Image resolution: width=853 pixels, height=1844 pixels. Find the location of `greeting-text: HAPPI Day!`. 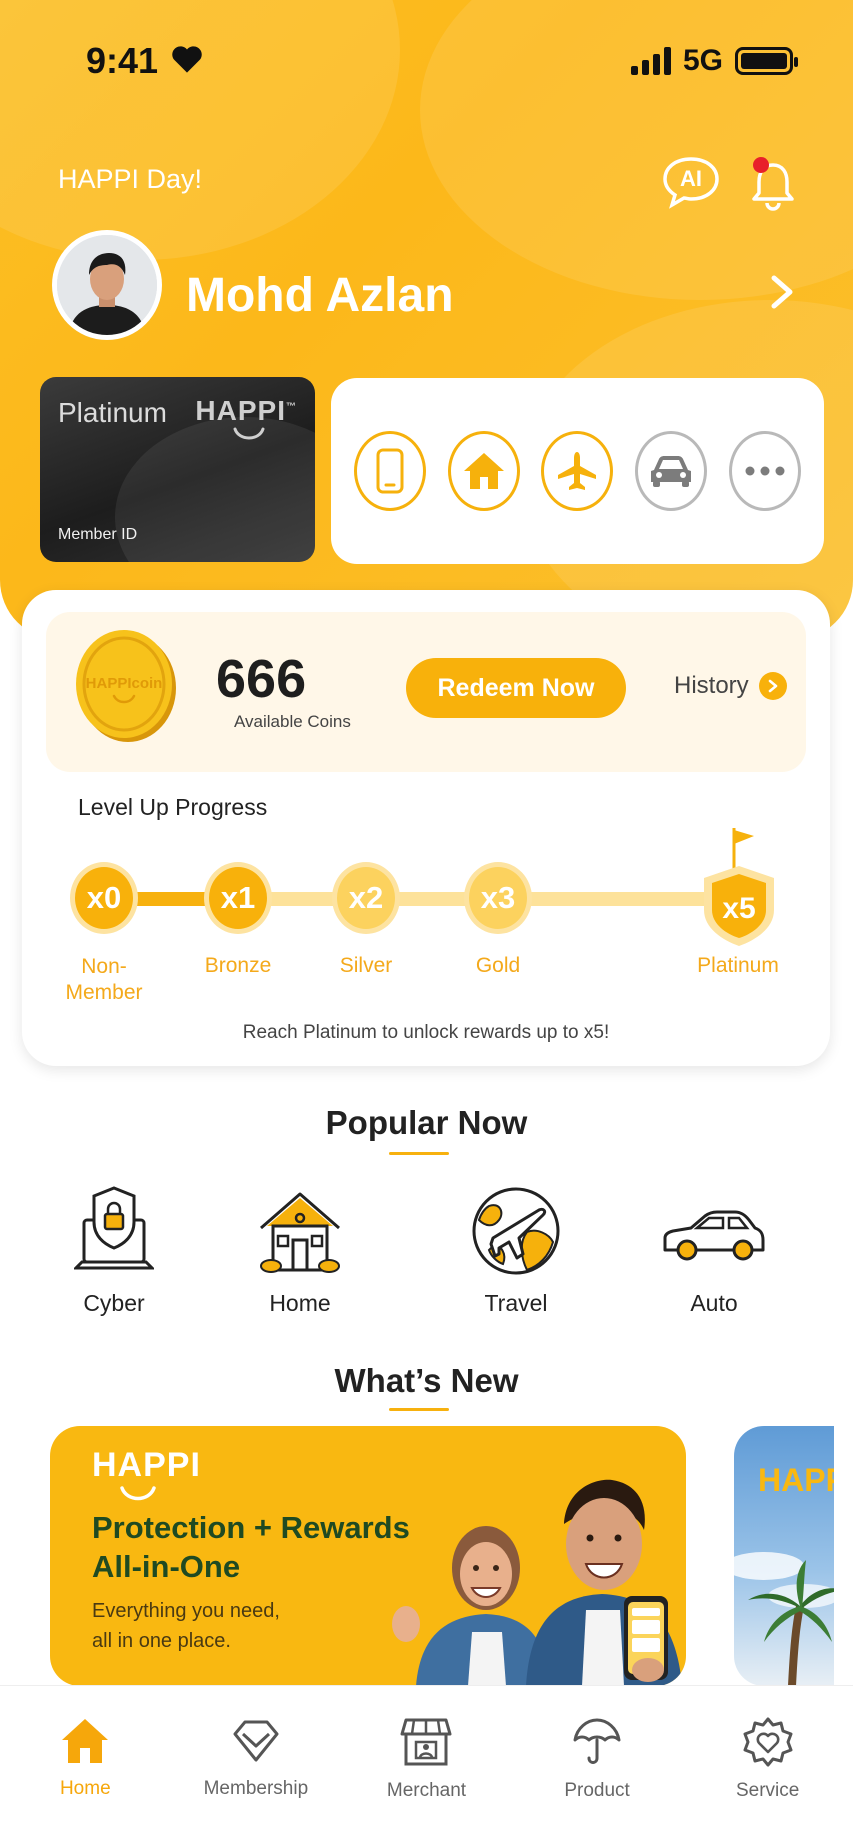

greeting-text: HAPPI Day! is located at coordinates (130, 179).